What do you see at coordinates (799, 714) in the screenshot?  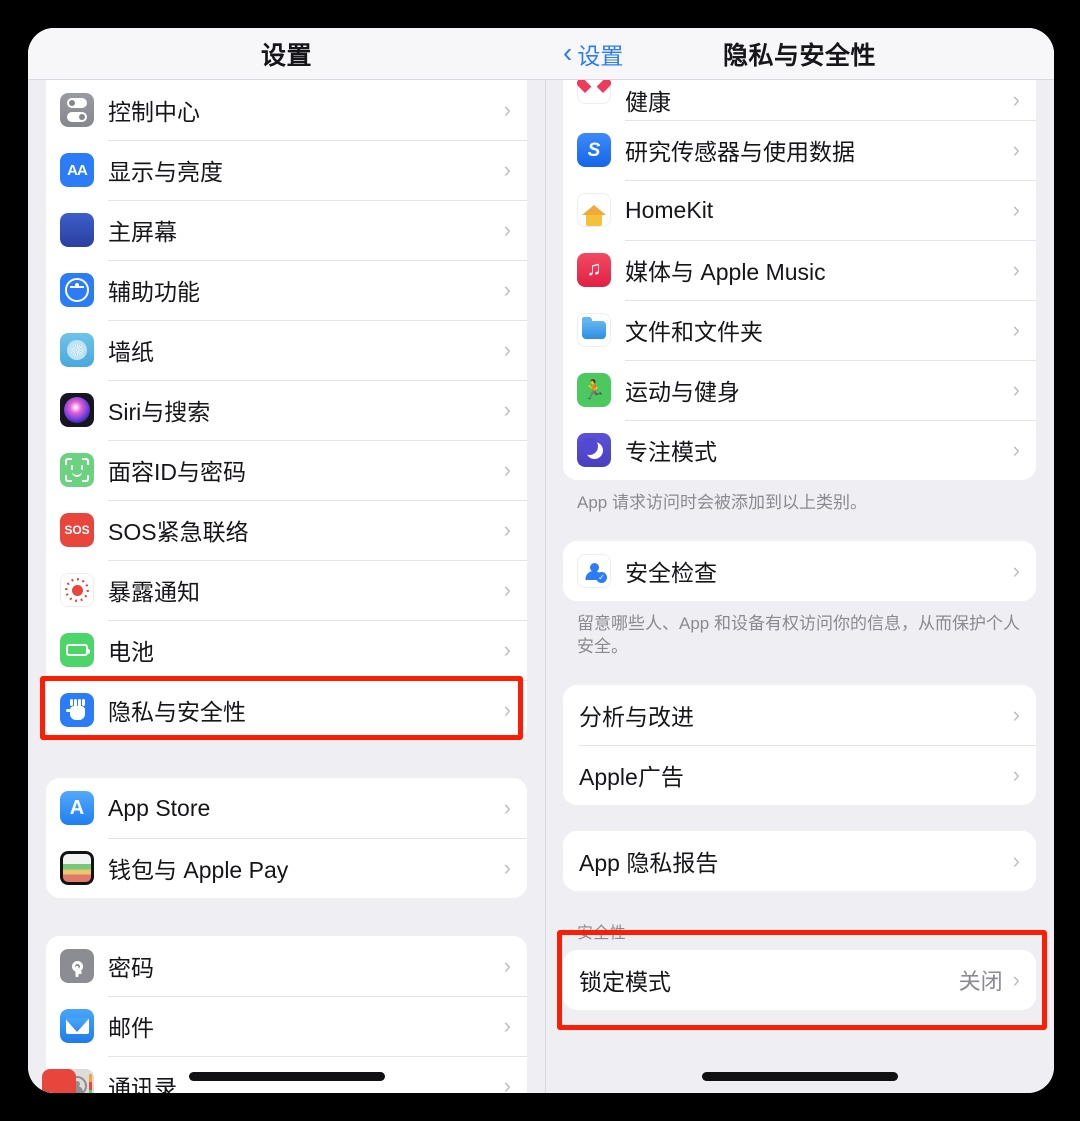 I see `privacy-item-analytics-improvements: 分析与改进 ›` at bounding box center [799, 714].